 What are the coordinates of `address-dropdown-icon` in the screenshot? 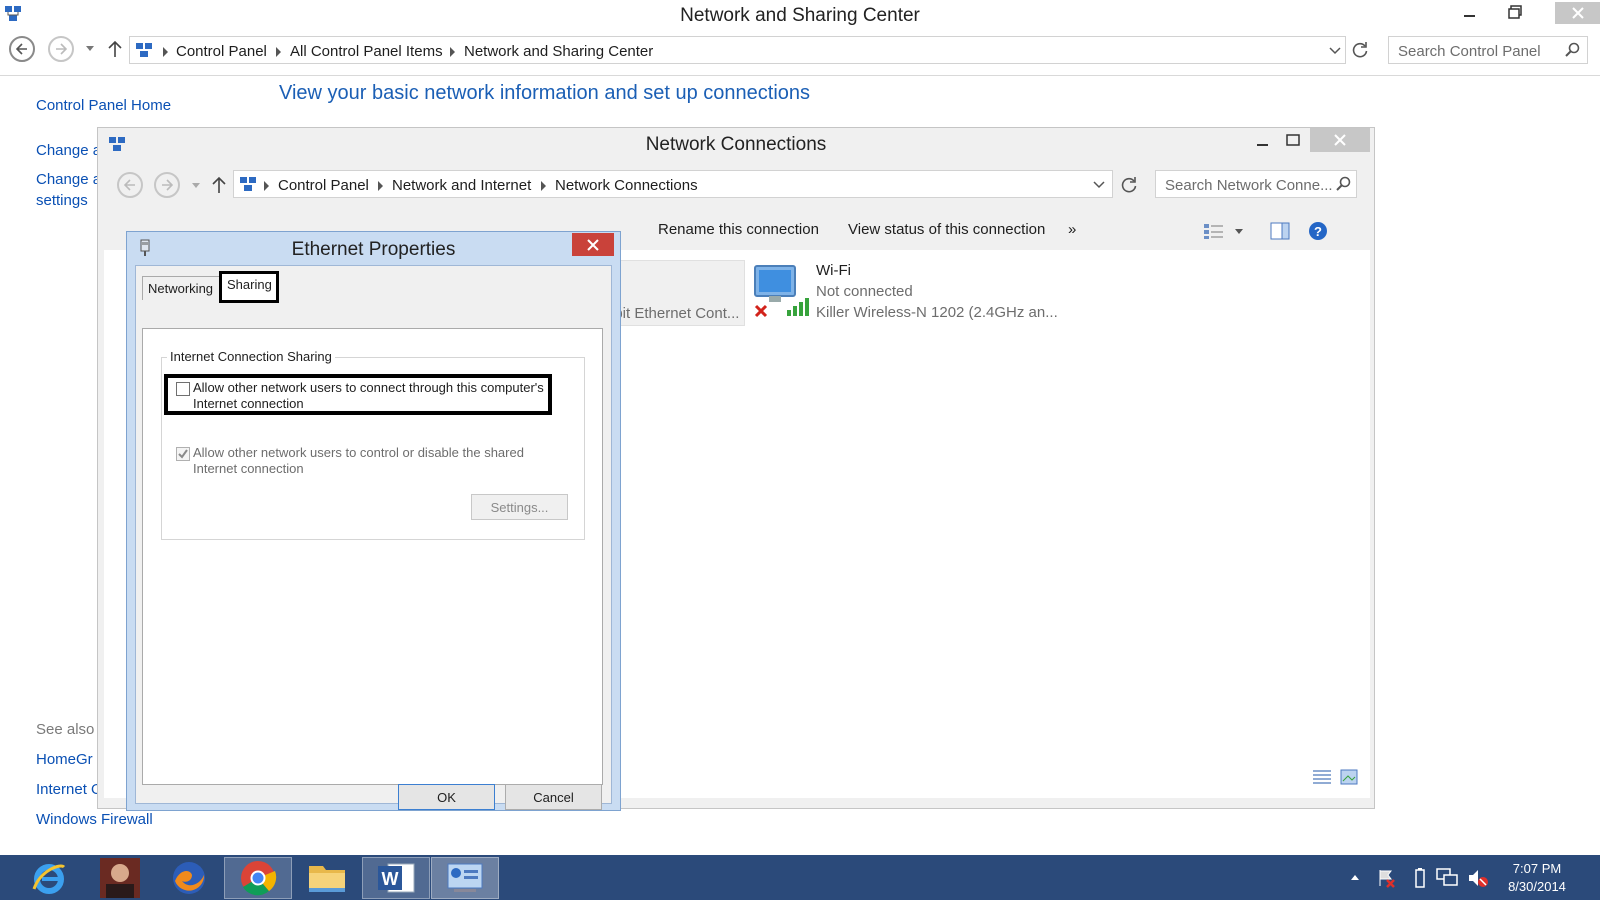 It's located at (1335, 51).